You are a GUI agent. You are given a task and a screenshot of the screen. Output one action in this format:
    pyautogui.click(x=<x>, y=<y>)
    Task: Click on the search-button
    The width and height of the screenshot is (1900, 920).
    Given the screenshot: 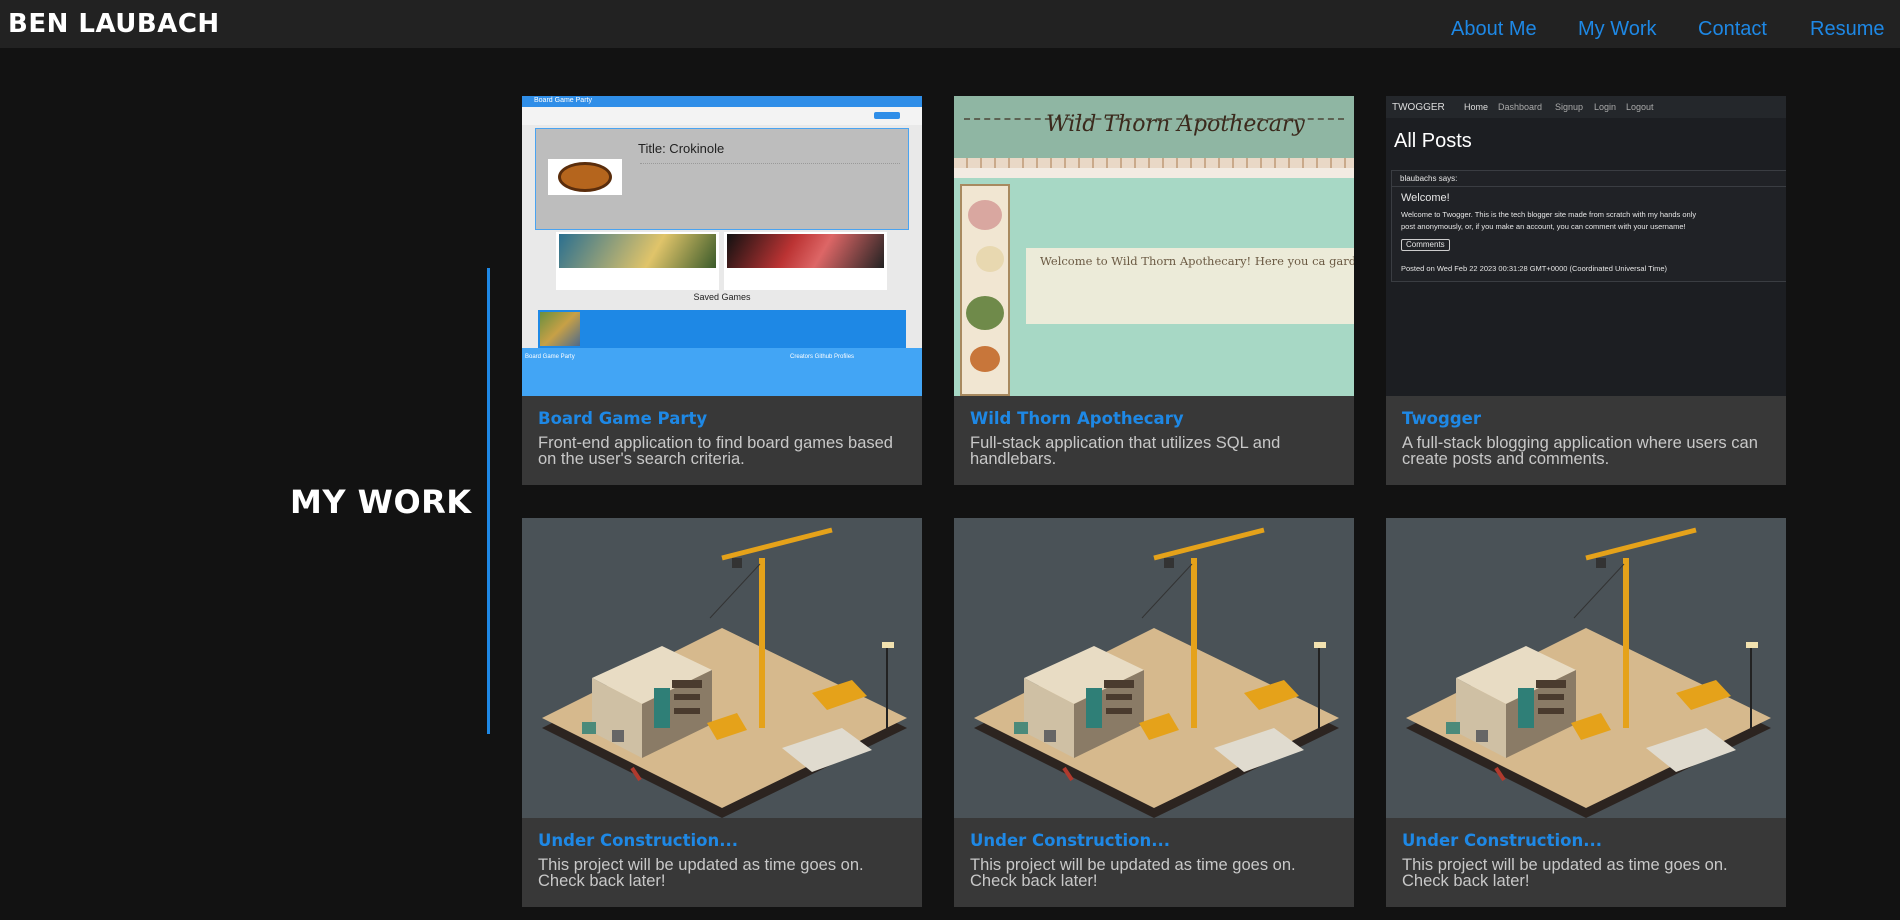 What is the action you would take?
    pyautogui.click(x=887, y=115)
    